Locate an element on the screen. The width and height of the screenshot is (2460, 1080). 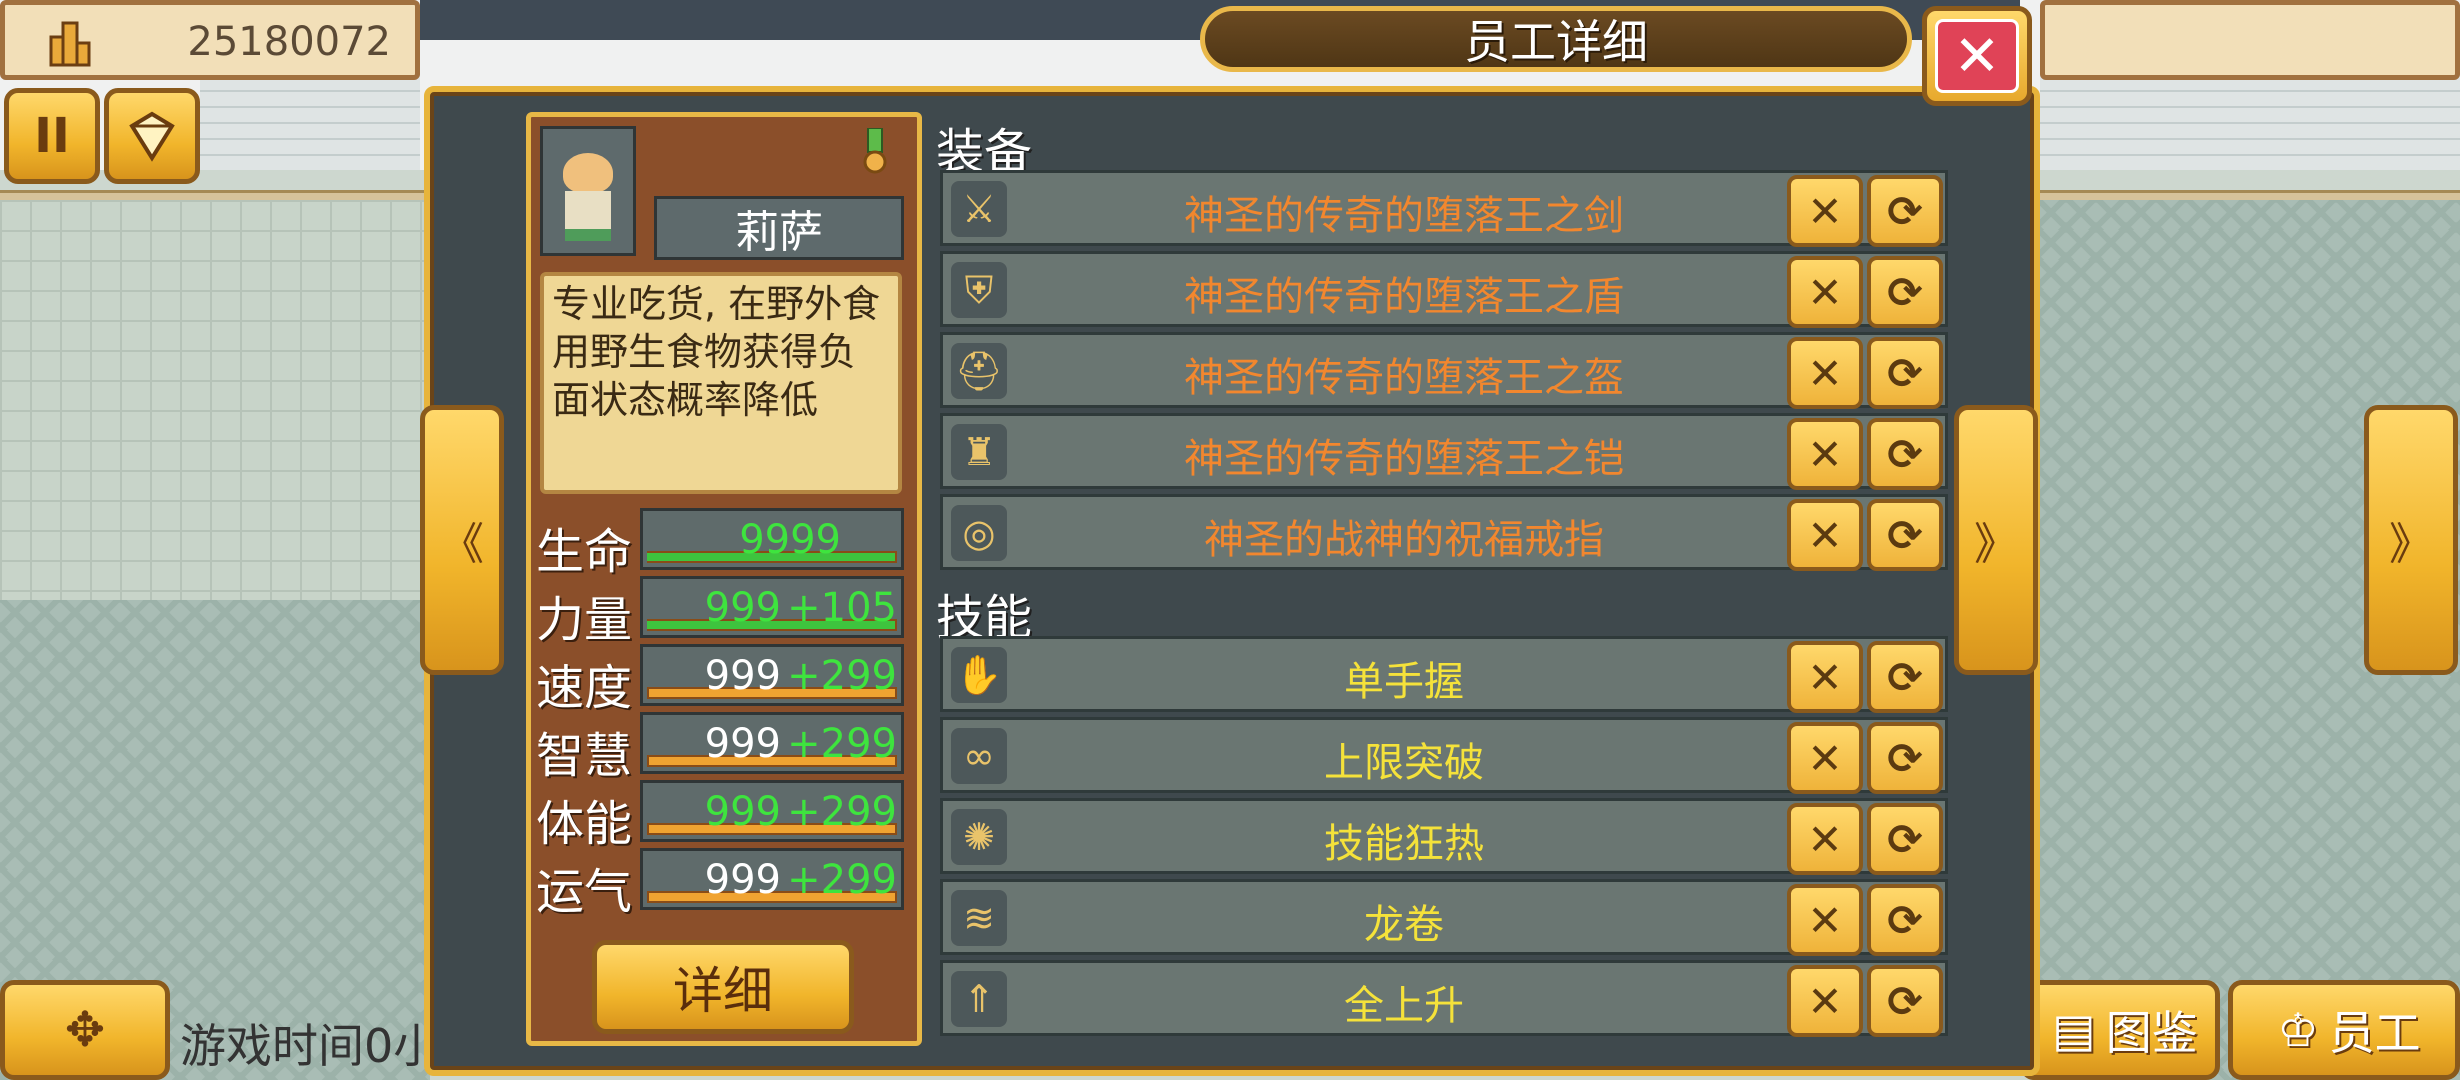
staff-label: 员工 is located at coordinates (2374, 1033).